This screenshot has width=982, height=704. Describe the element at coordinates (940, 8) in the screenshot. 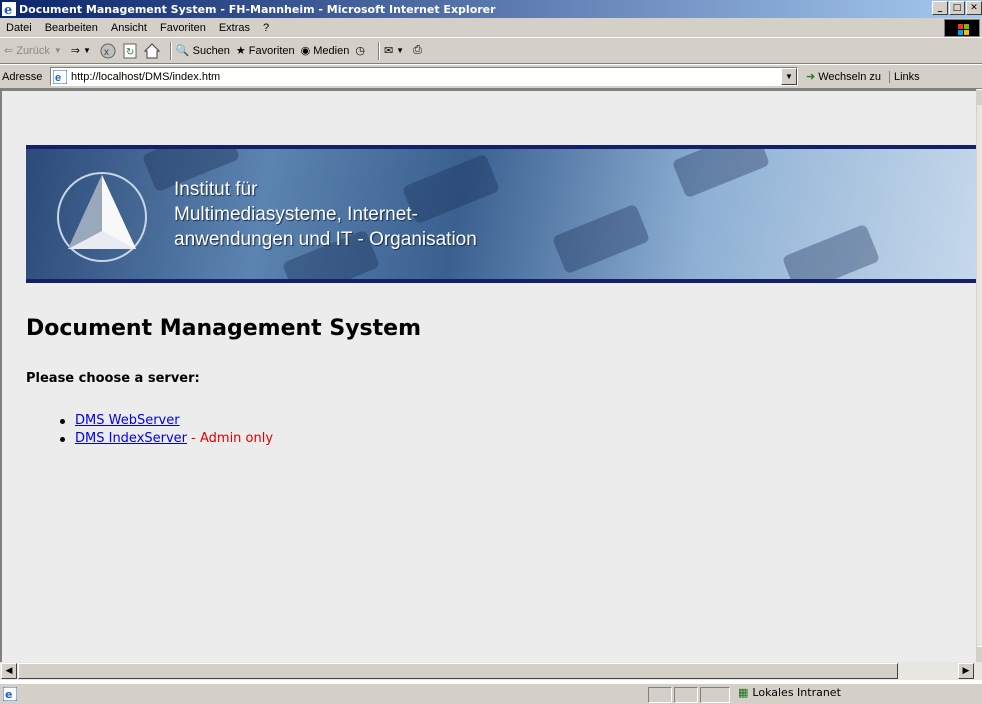

I see `minimize-button: _` at that location.